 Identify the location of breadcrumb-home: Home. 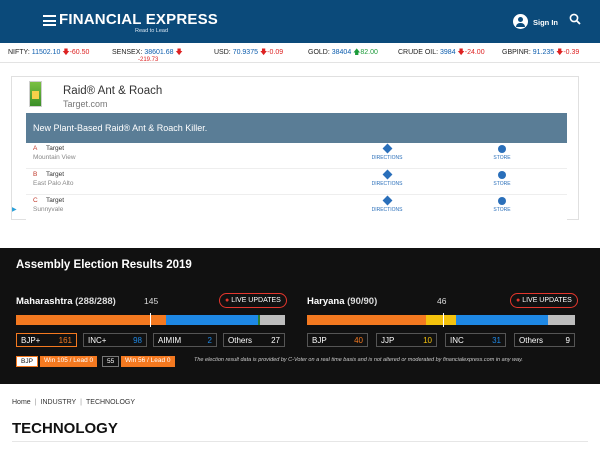
(21, 402).